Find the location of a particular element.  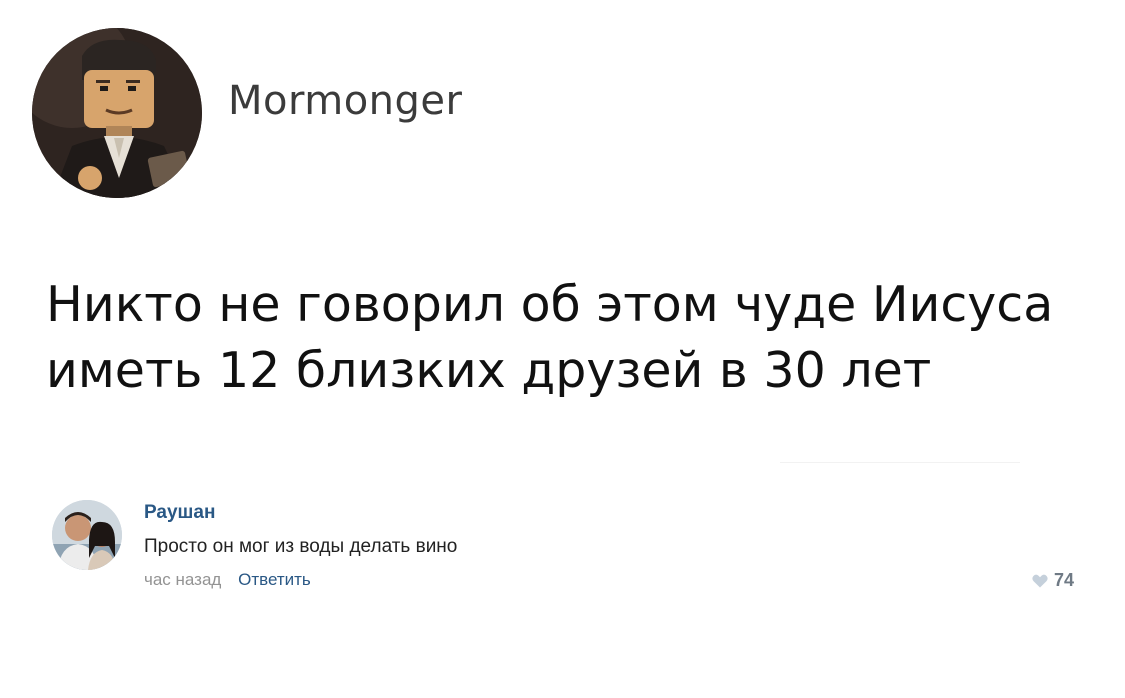

comment-avatar is located at coordinates (87, 535).